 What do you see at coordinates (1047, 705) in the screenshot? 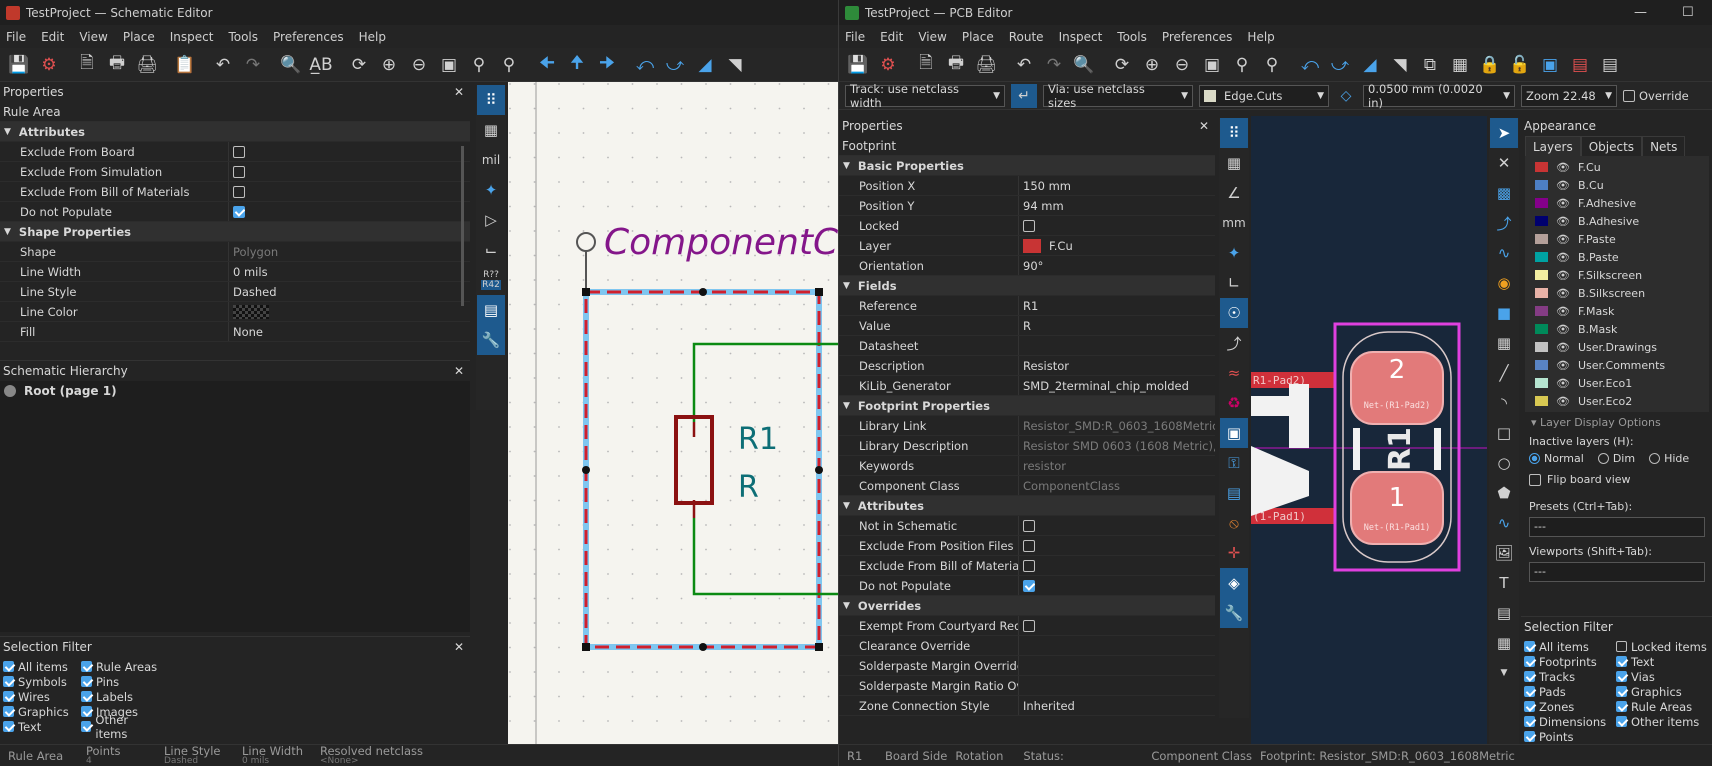
I see `property-value: Inherited` at bounding box center [1047, 705].